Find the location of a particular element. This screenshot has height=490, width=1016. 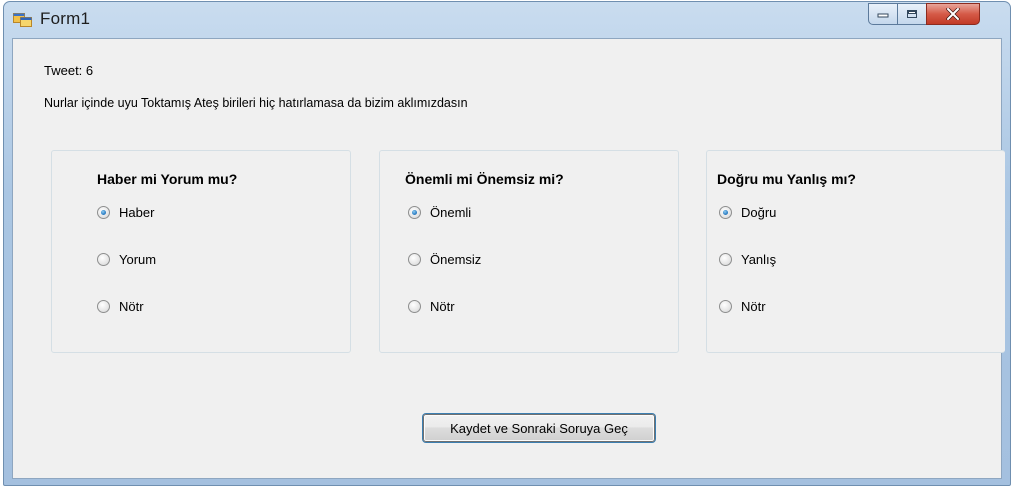

maximize-icon is located at coordinates (912, 14).